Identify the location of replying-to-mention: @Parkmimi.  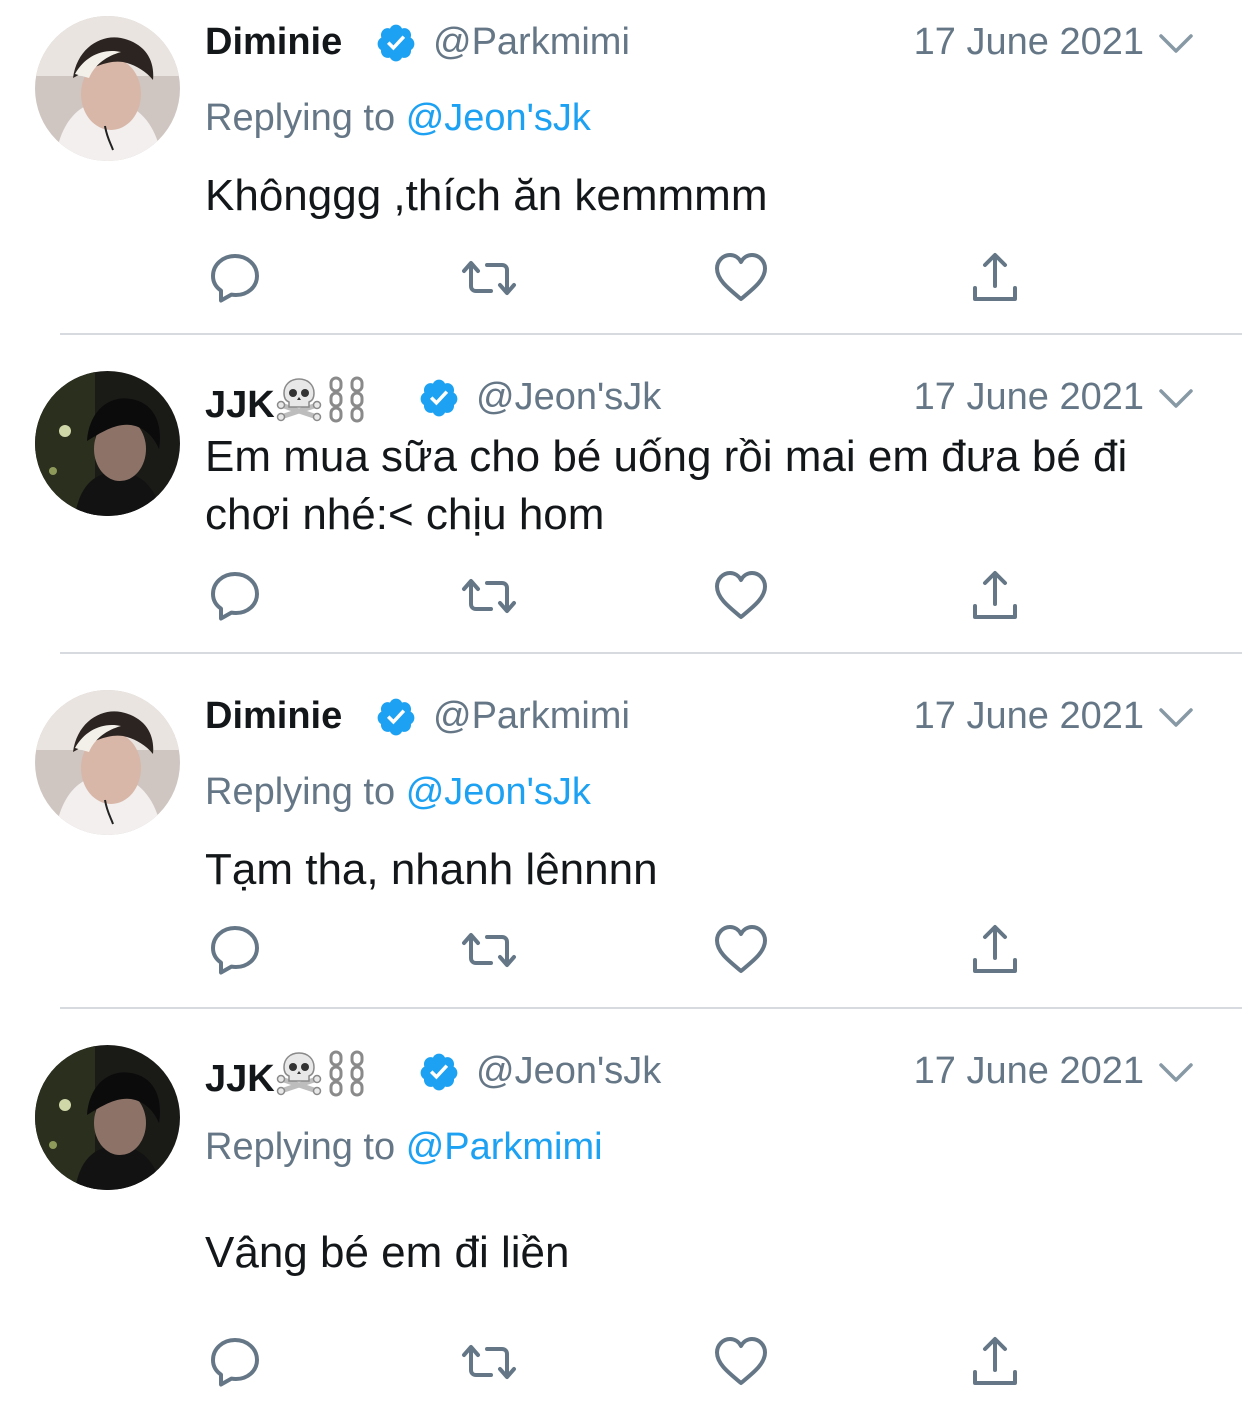
(504, 1147).